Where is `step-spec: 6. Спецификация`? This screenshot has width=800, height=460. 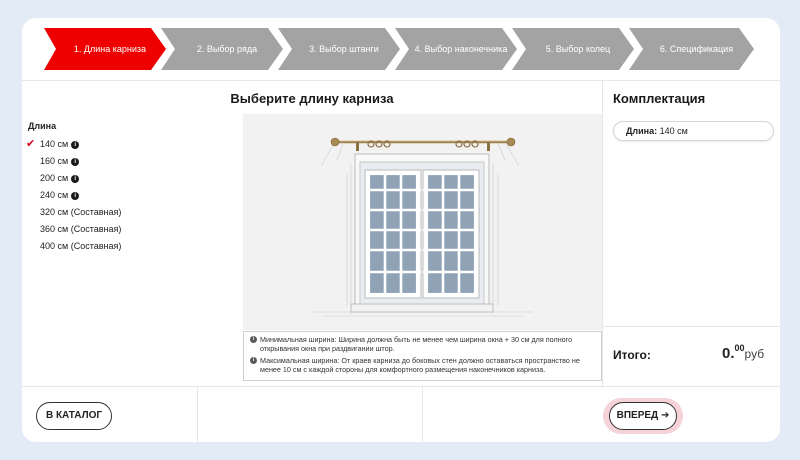
step-spec: 6. Спецификация is located at coordinates (691, 49).